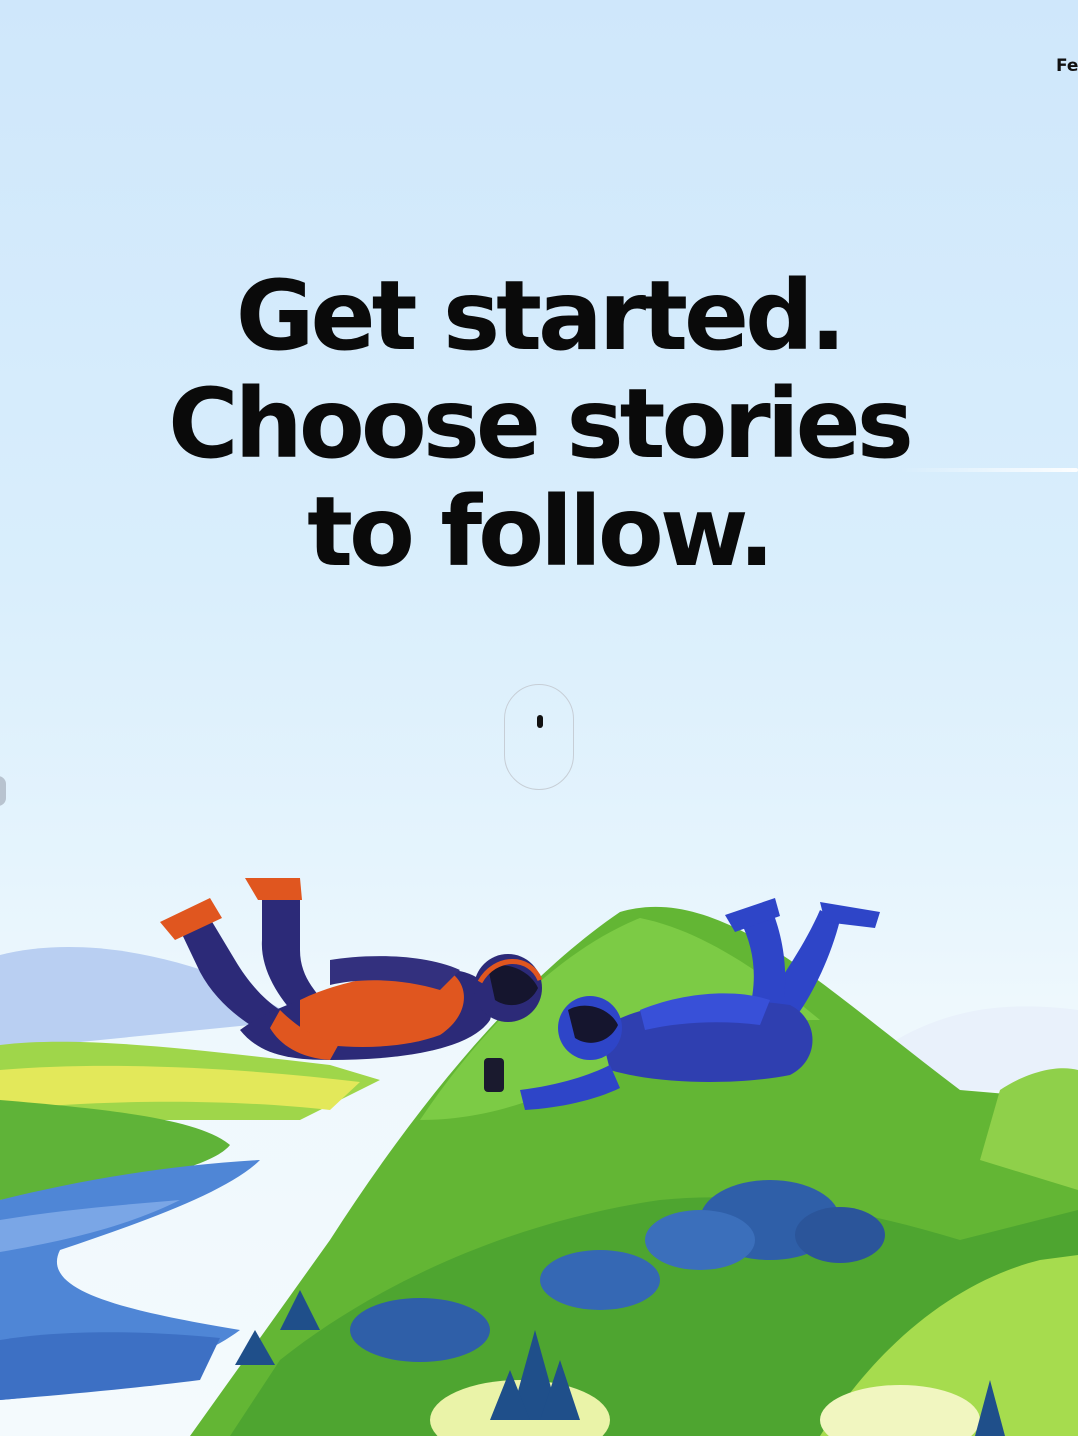 Image resolution: width=1078 pixels, height=1436 pixels. What do you see at coordinates (130, 1280) in the screenshot?
I see `lake-icon` at bounding box center [130, 1280].